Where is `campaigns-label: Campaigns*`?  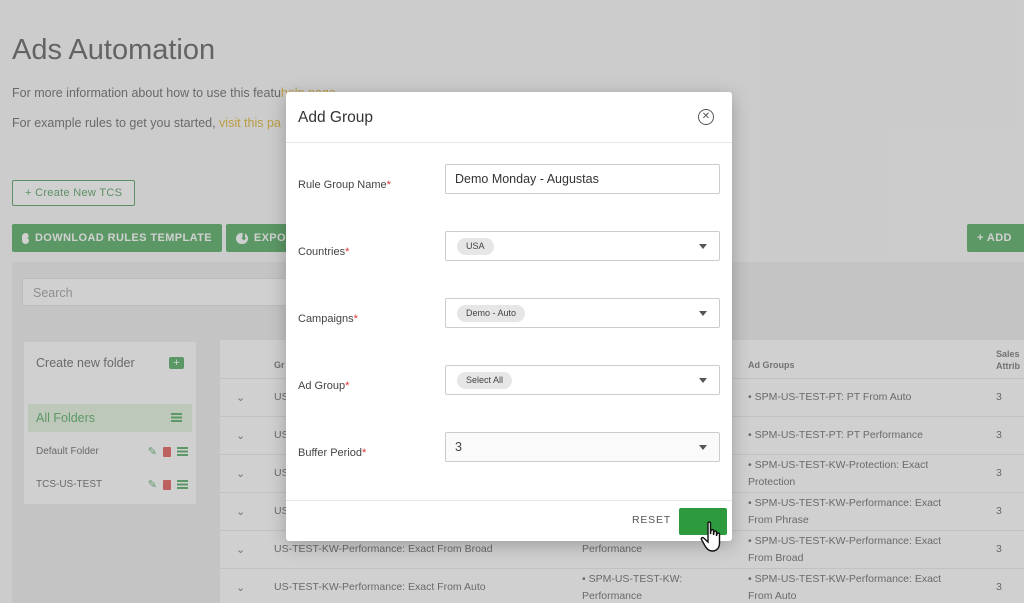
campaigns-label: Campaigns* is located at coordinates (328, 319).